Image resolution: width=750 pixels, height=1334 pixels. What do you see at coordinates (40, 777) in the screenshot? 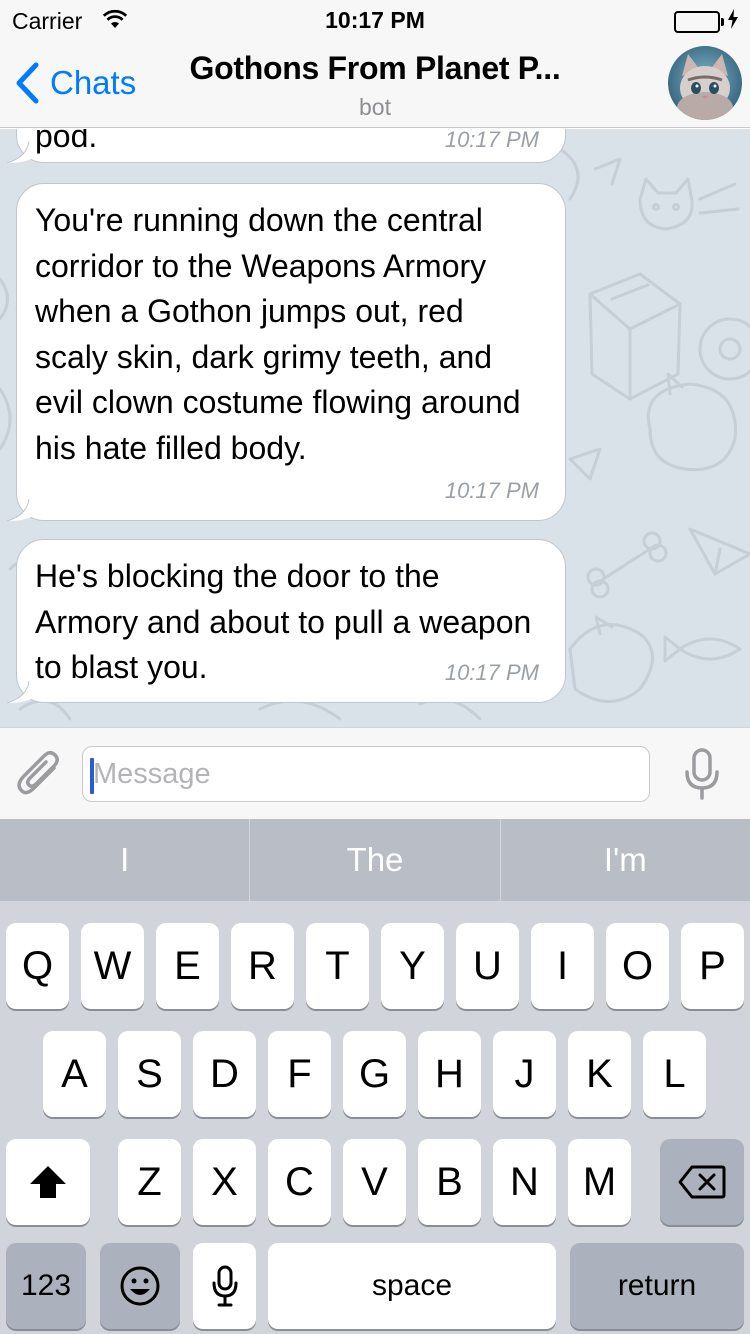
I see `attachment-icon` at bounding box center [40, 777].